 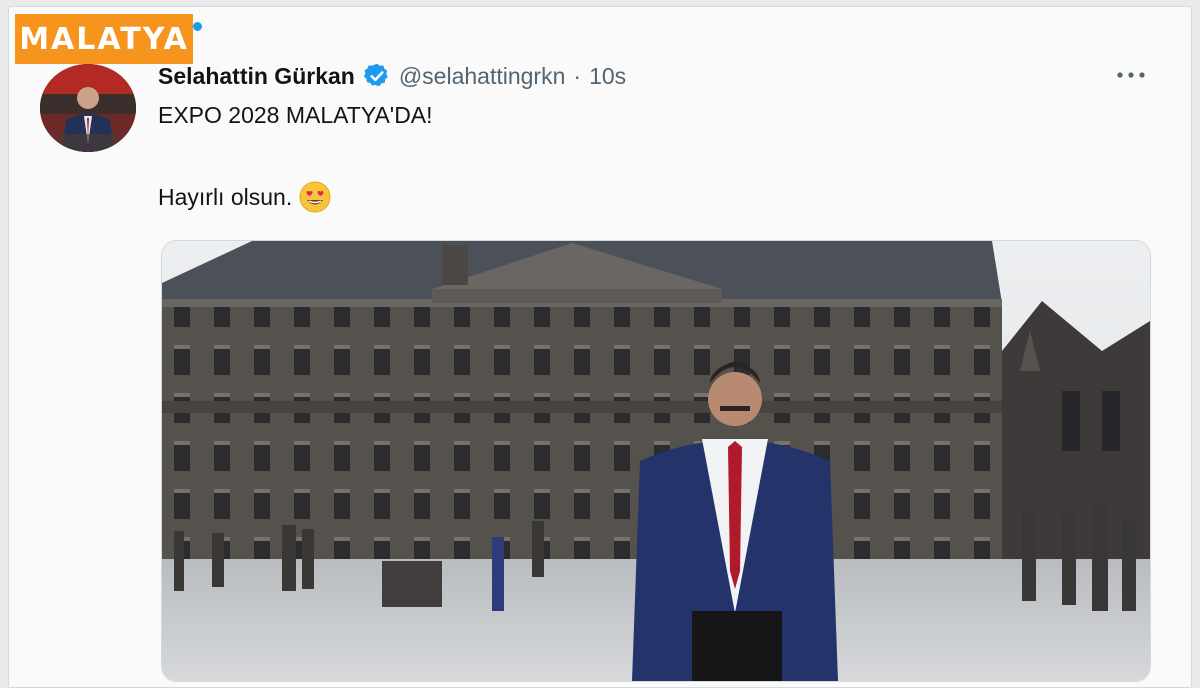 What do you see at coordinates (256, 76) in the screenshot?
I see `author-name: Selahattin Gürkan` at bounding box center [256, 76].